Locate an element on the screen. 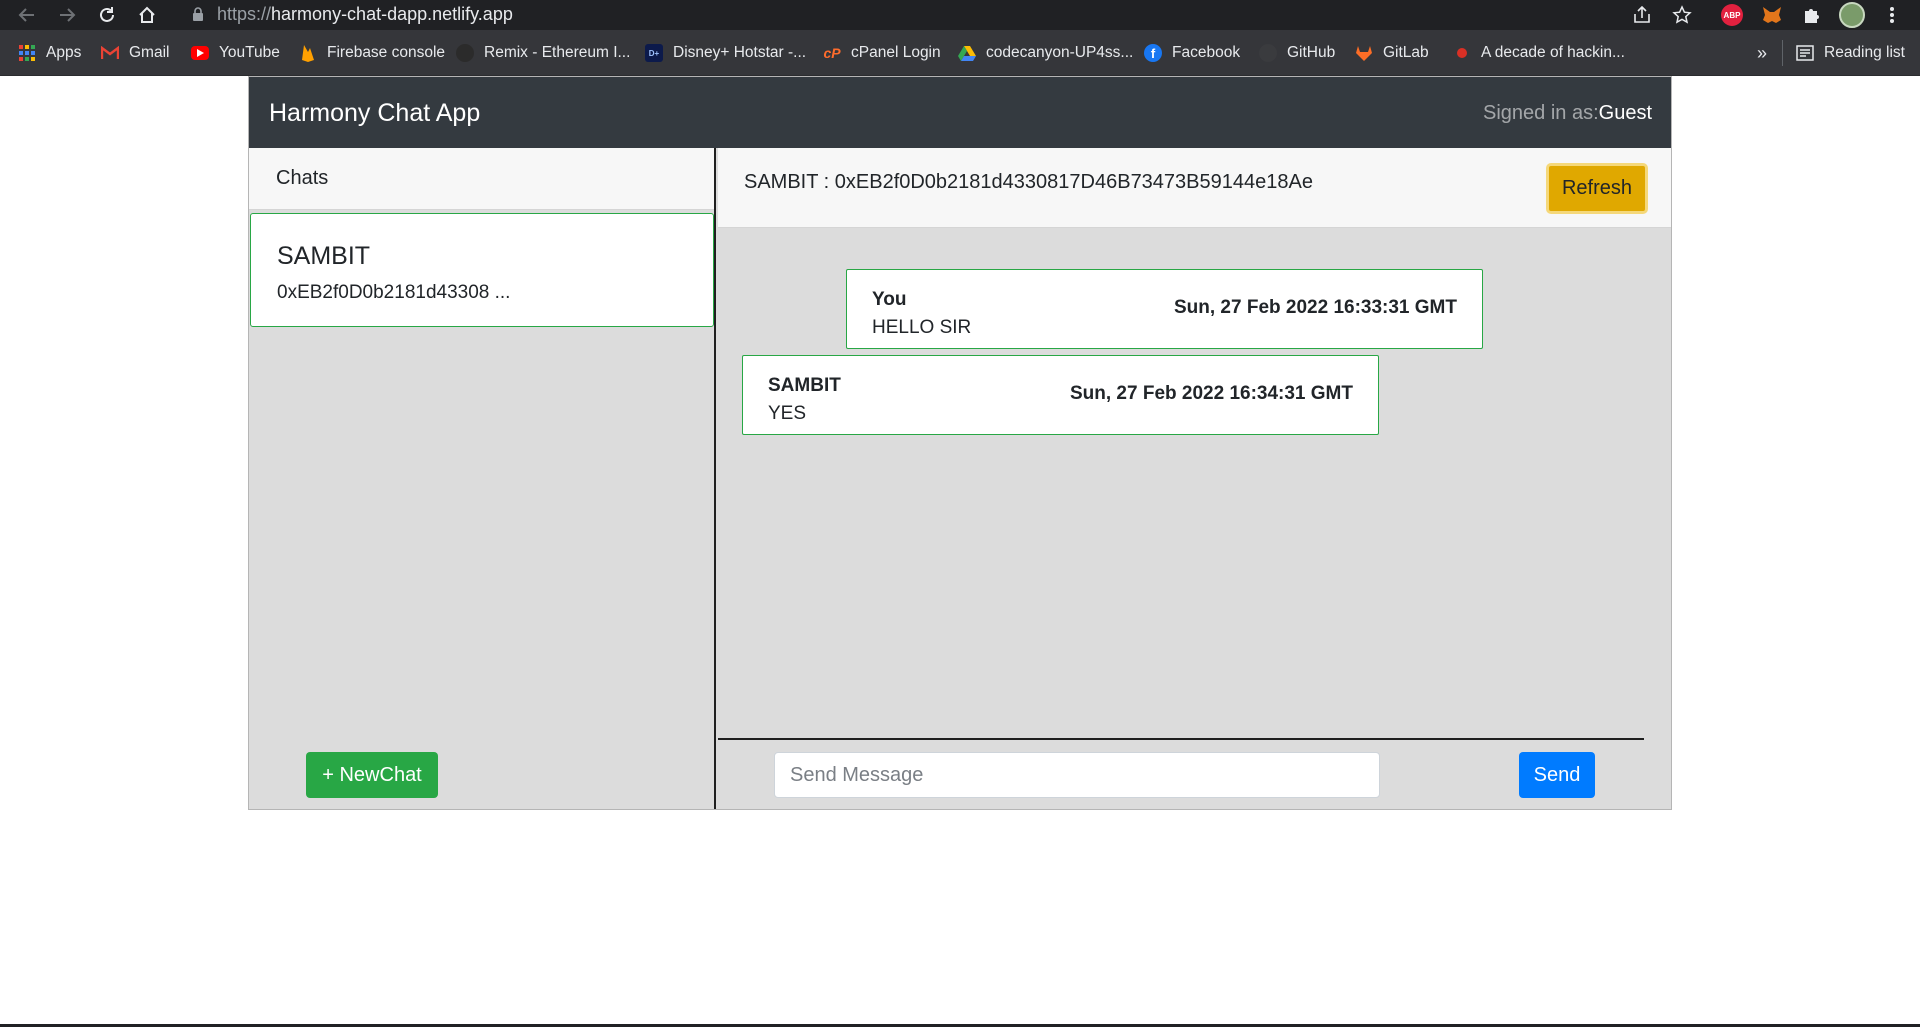  back-icon is located at coordinates (27, 15).